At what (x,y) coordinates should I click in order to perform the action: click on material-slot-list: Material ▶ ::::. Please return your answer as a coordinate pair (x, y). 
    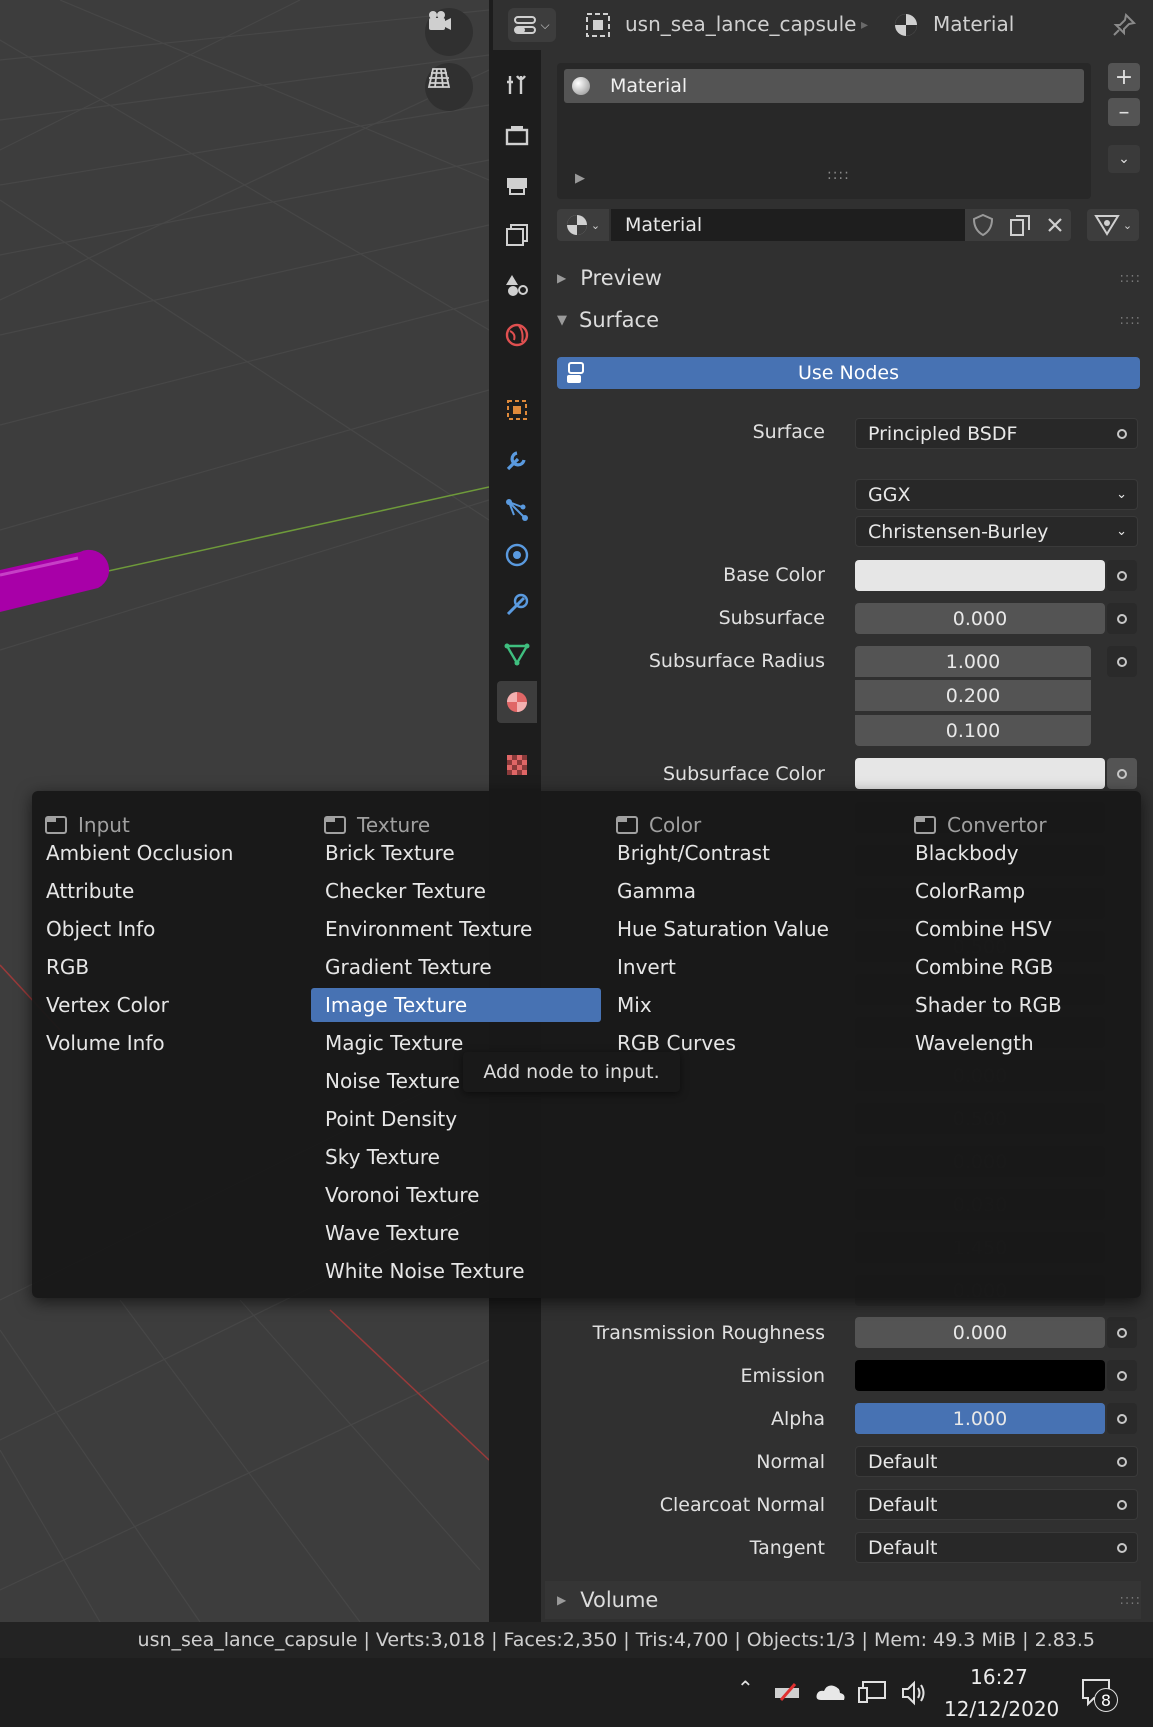
    Looking at the image, I should click on (824, 131).